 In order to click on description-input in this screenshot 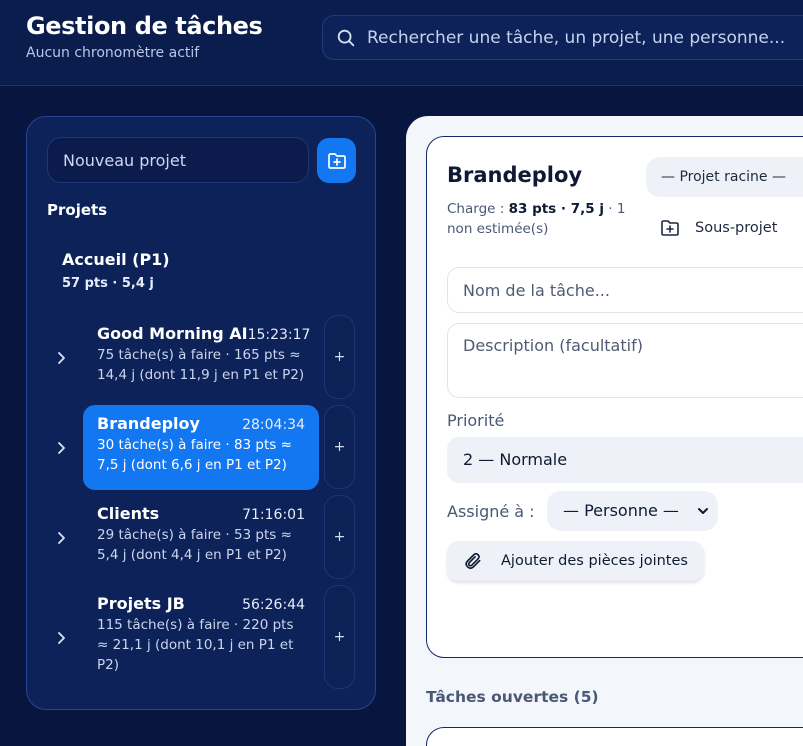, I will do `click(625, 360)`.